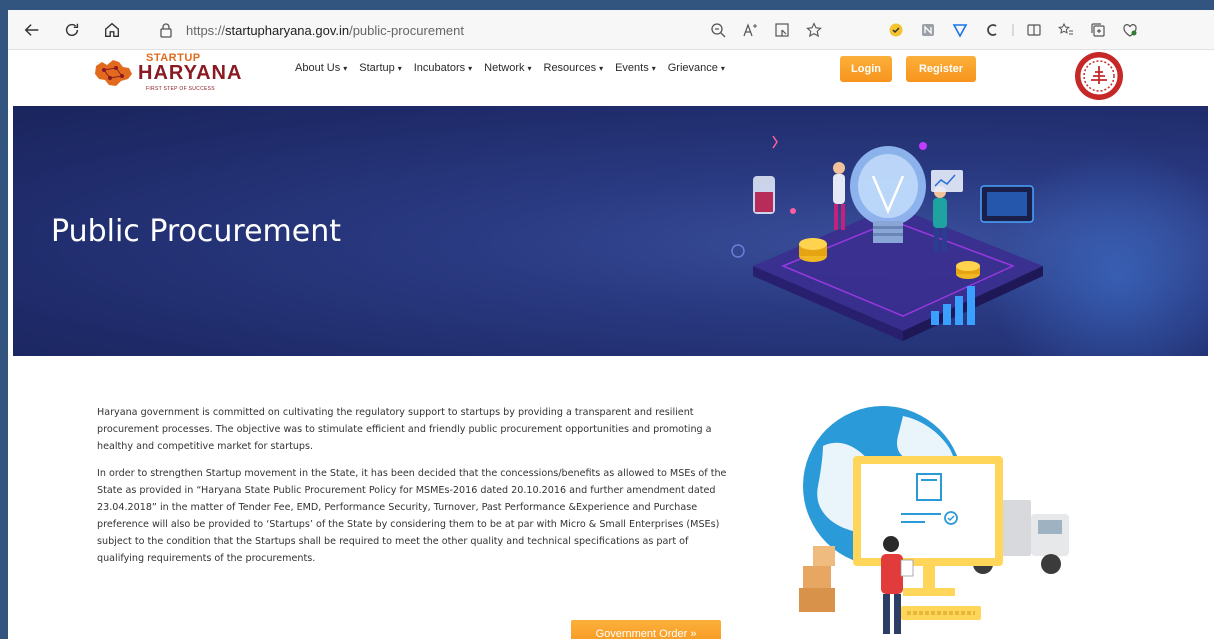 The image size is (1214, 639). I want to click on nav-events: Events ▾, so click(635, 68).